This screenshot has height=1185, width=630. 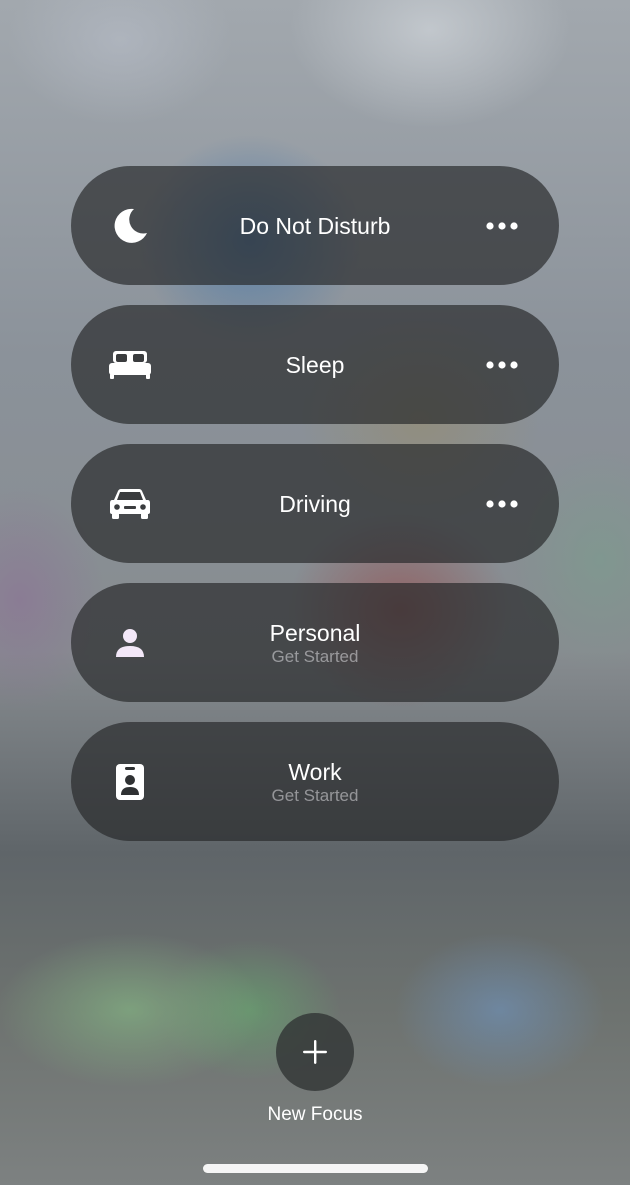 What do you see at coordinates (315, 1114) in the screenshot?
I see `new-focus-label: New Focus` at bounding box center [315, 1114].